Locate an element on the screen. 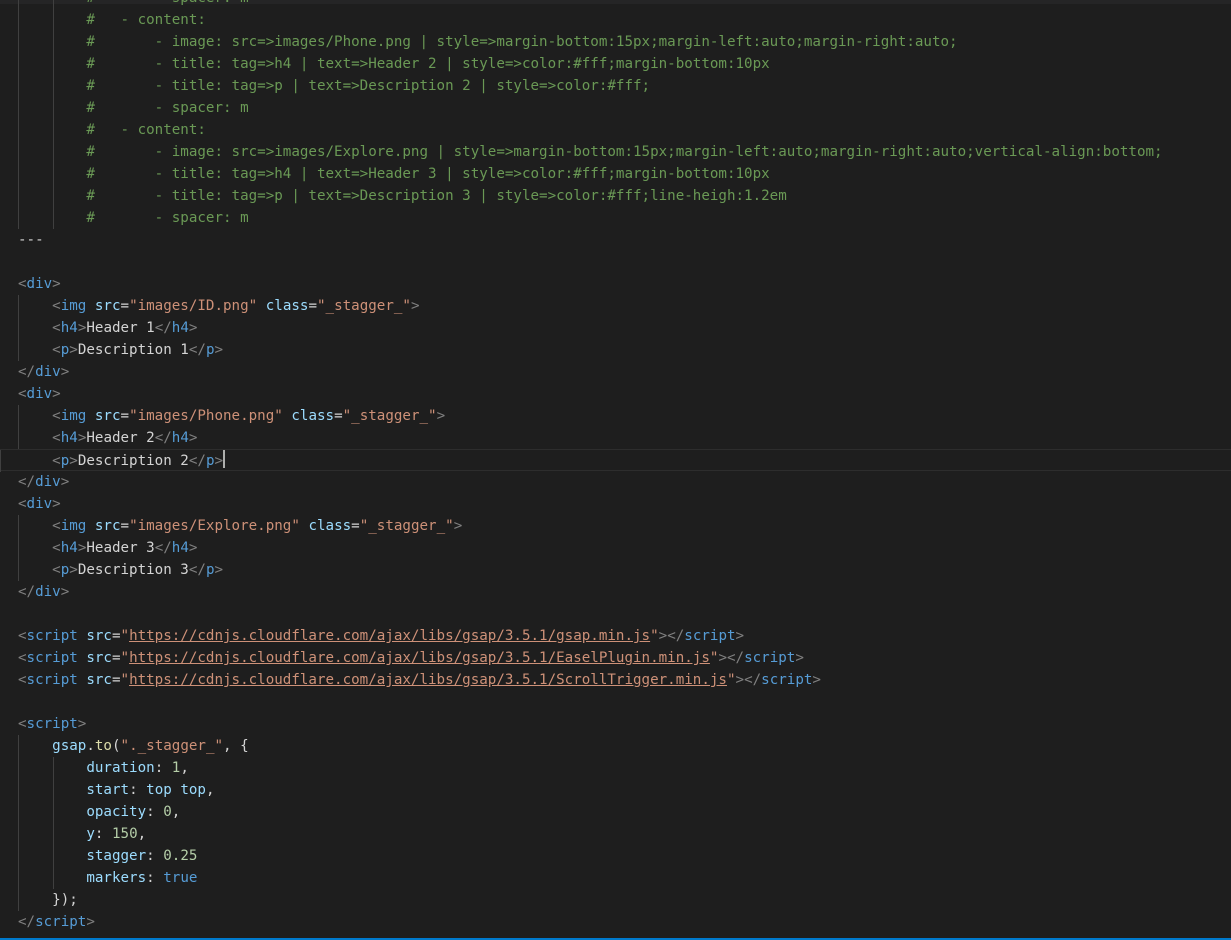 This screenshot has width=1231, height=940. code-line: <p>Description 3</p> is located at coordinates (624, 570).